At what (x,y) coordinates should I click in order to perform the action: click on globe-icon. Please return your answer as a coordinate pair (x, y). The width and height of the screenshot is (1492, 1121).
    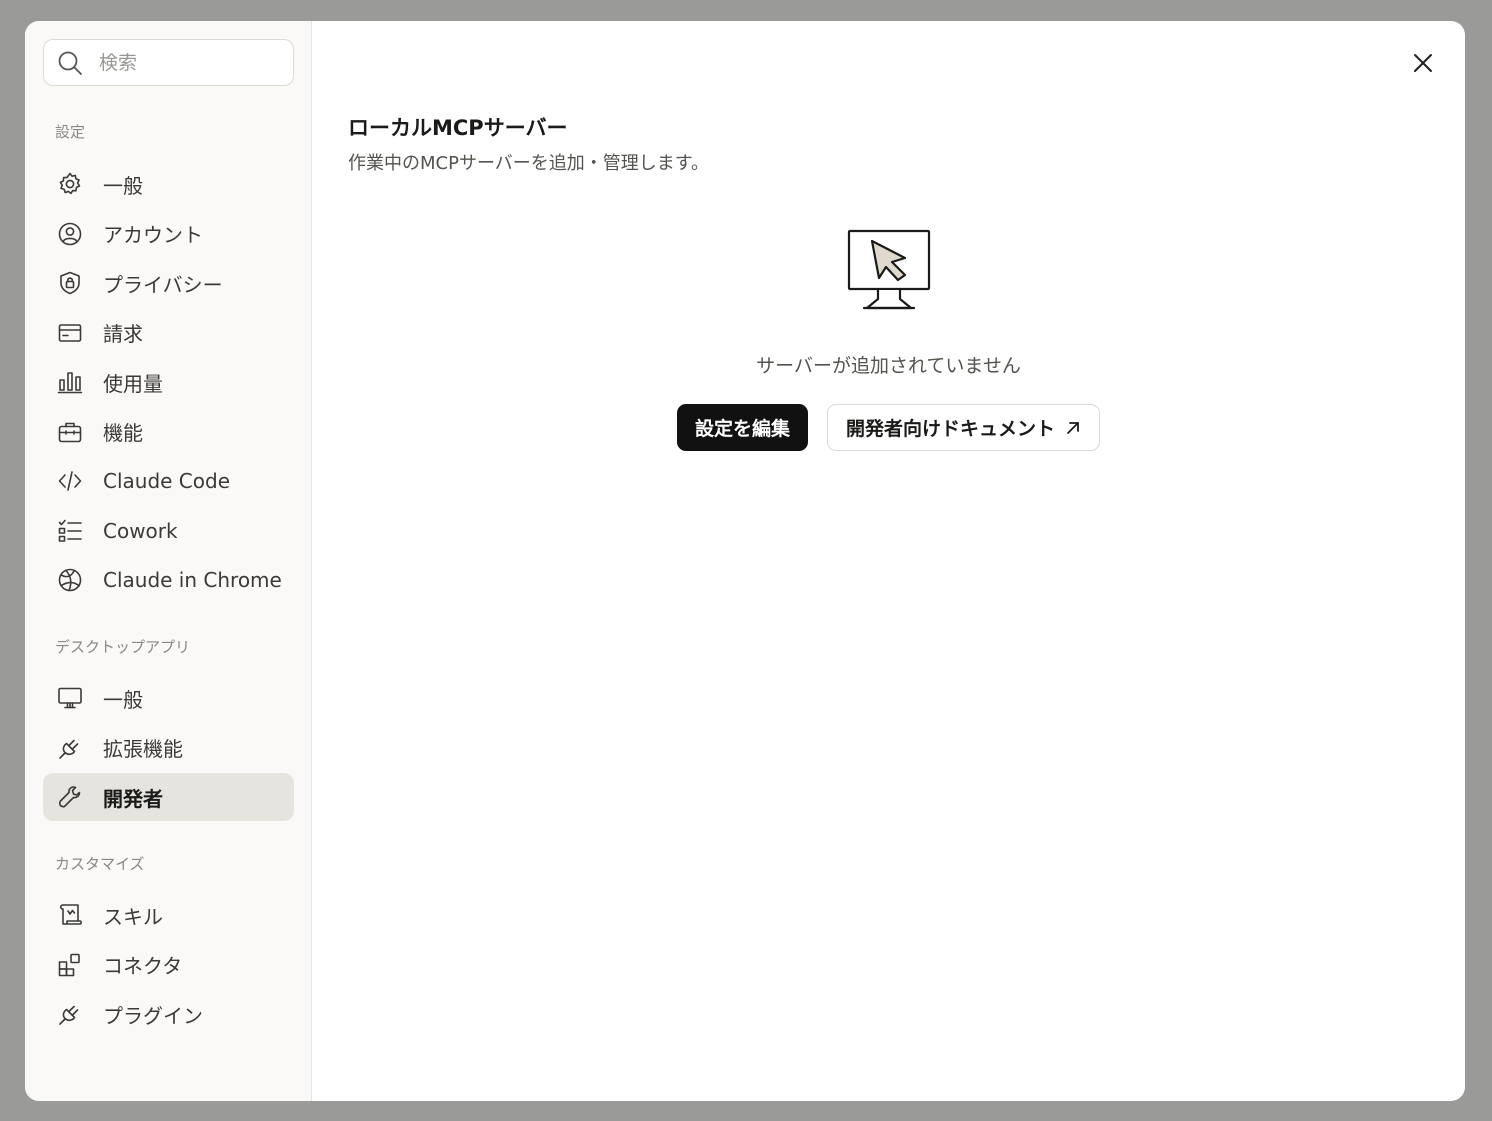
    Looking at the image, I should click on (70, 580).